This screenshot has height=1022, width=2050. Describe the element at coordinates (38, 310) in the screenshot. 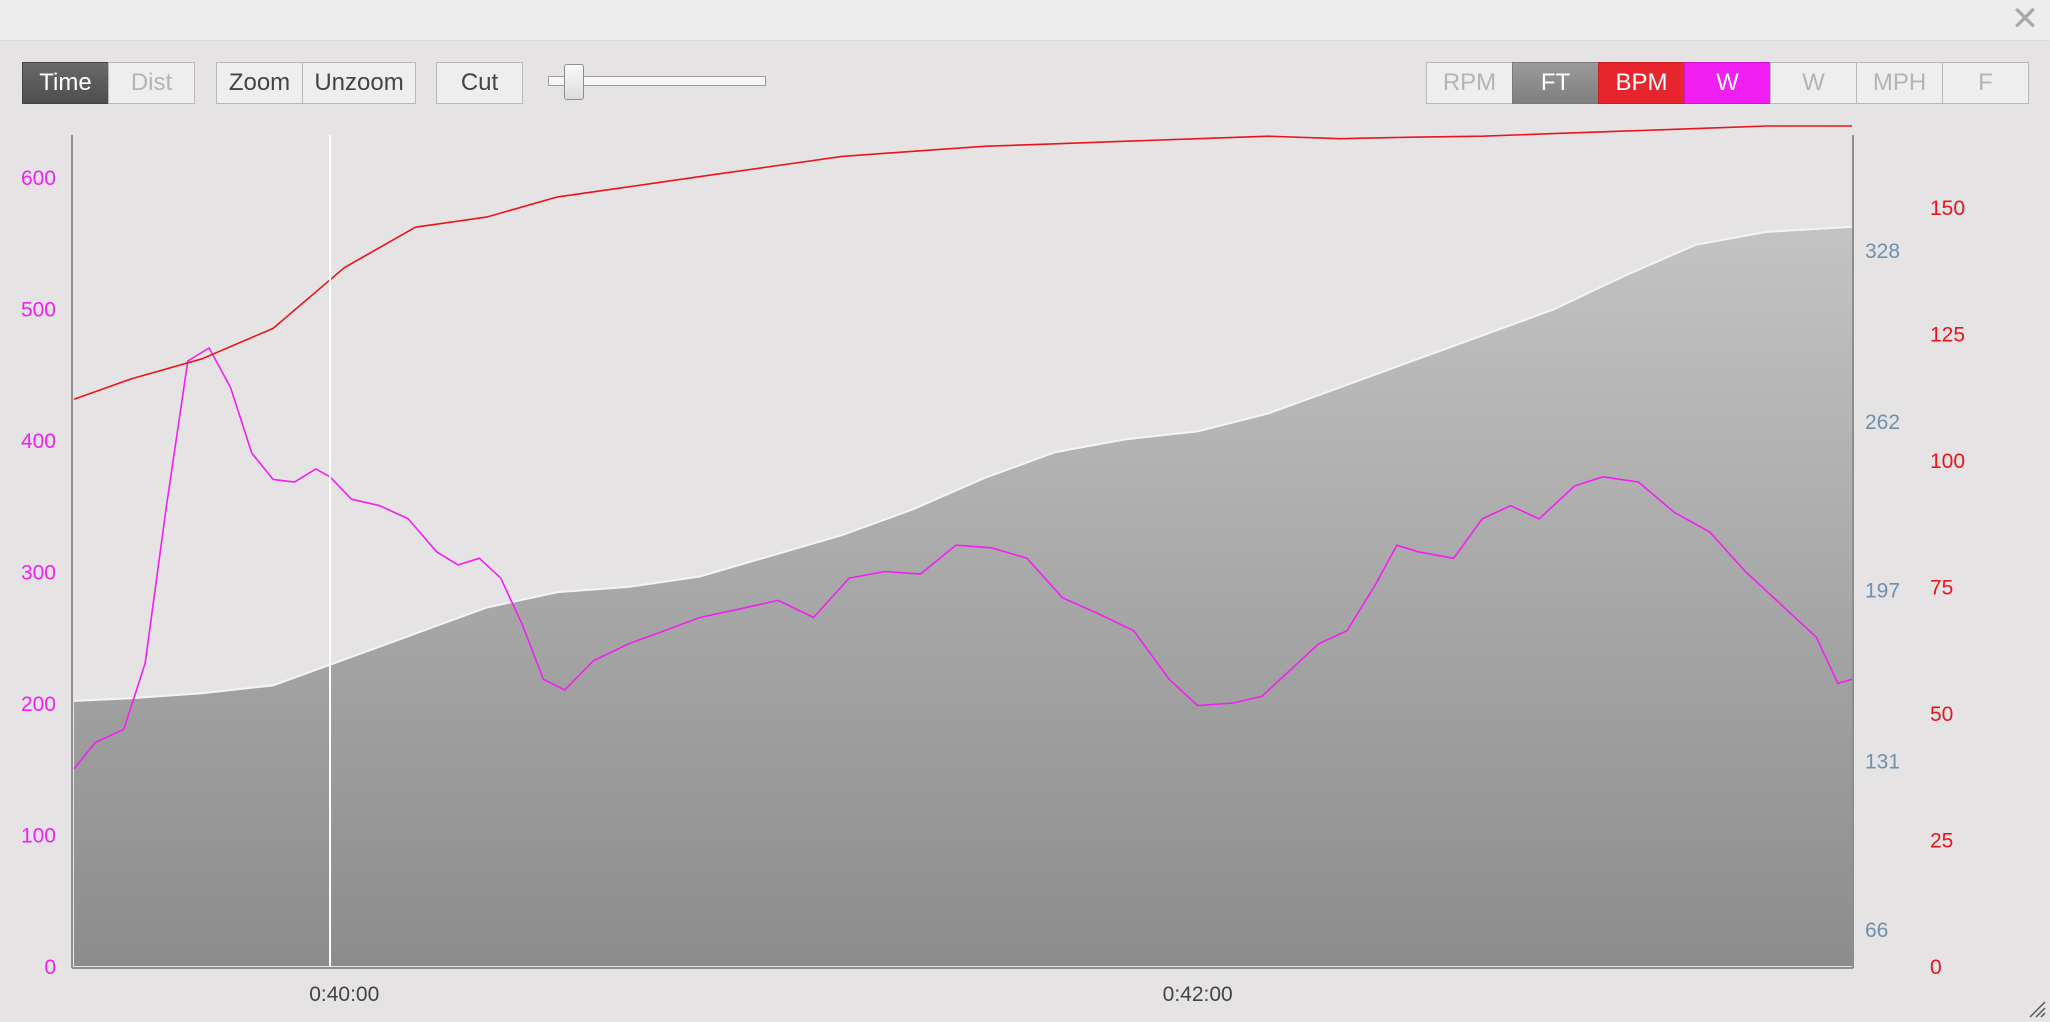

I see `left-axis-tick-label: 500` at that location.